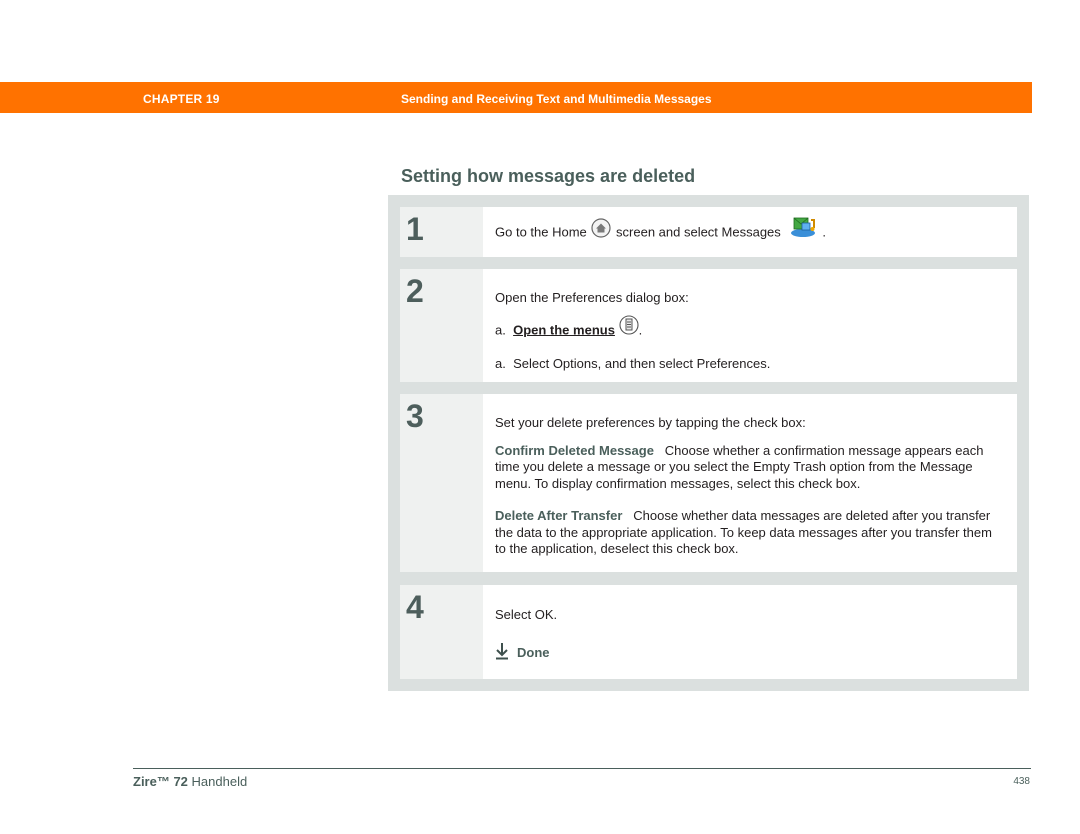  Describe the element at coordinates (574, 450) in the screenshot. I see `option-term: Confirm Deleted Message` at that location.